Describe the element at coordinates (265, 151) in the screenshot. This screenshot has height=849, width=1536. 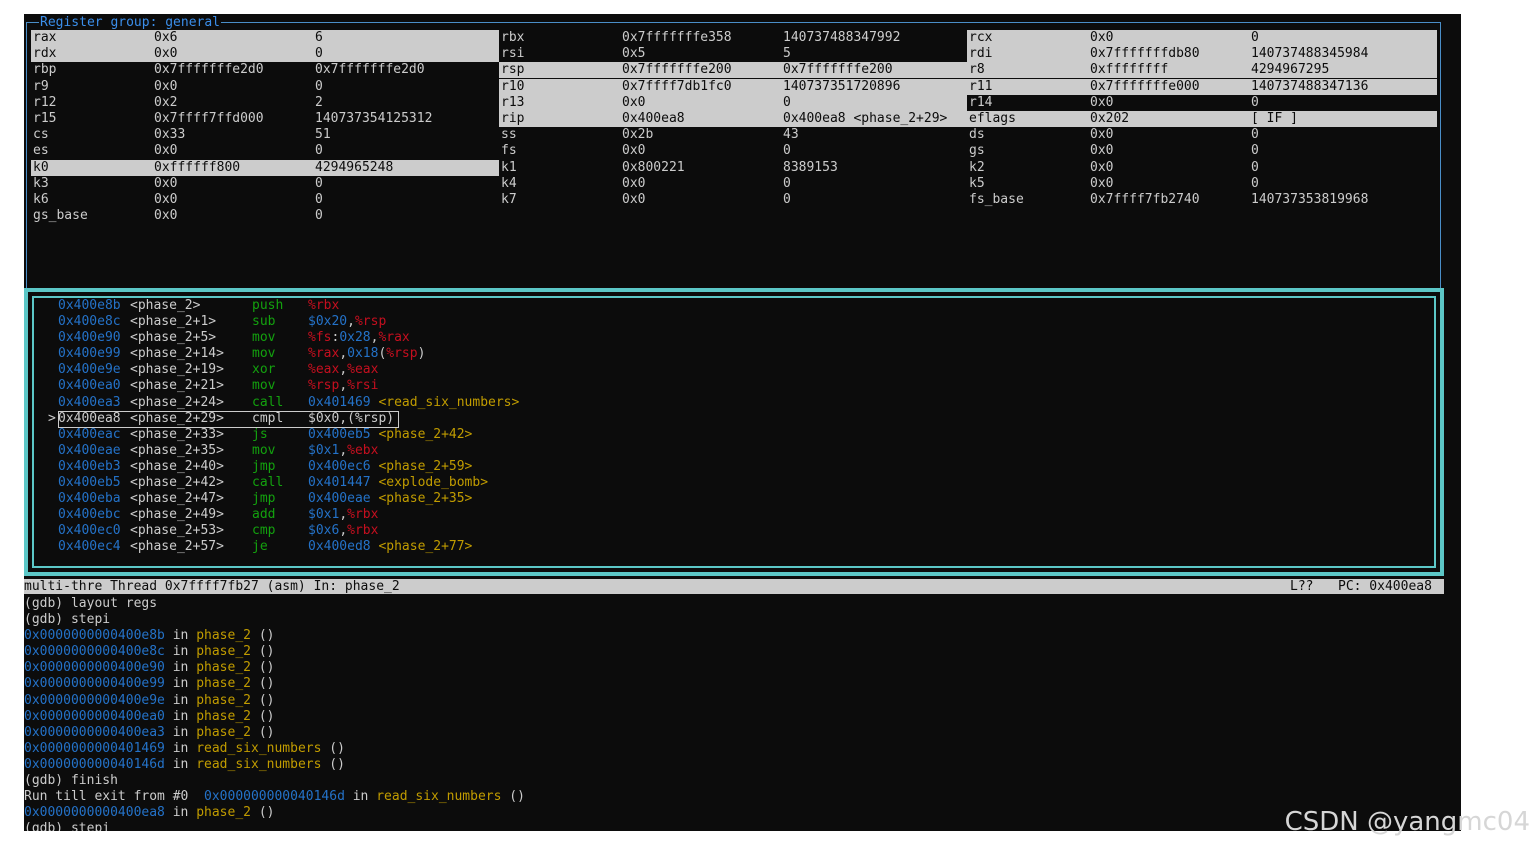
I see `register-es: es 0x0 0` at that location.